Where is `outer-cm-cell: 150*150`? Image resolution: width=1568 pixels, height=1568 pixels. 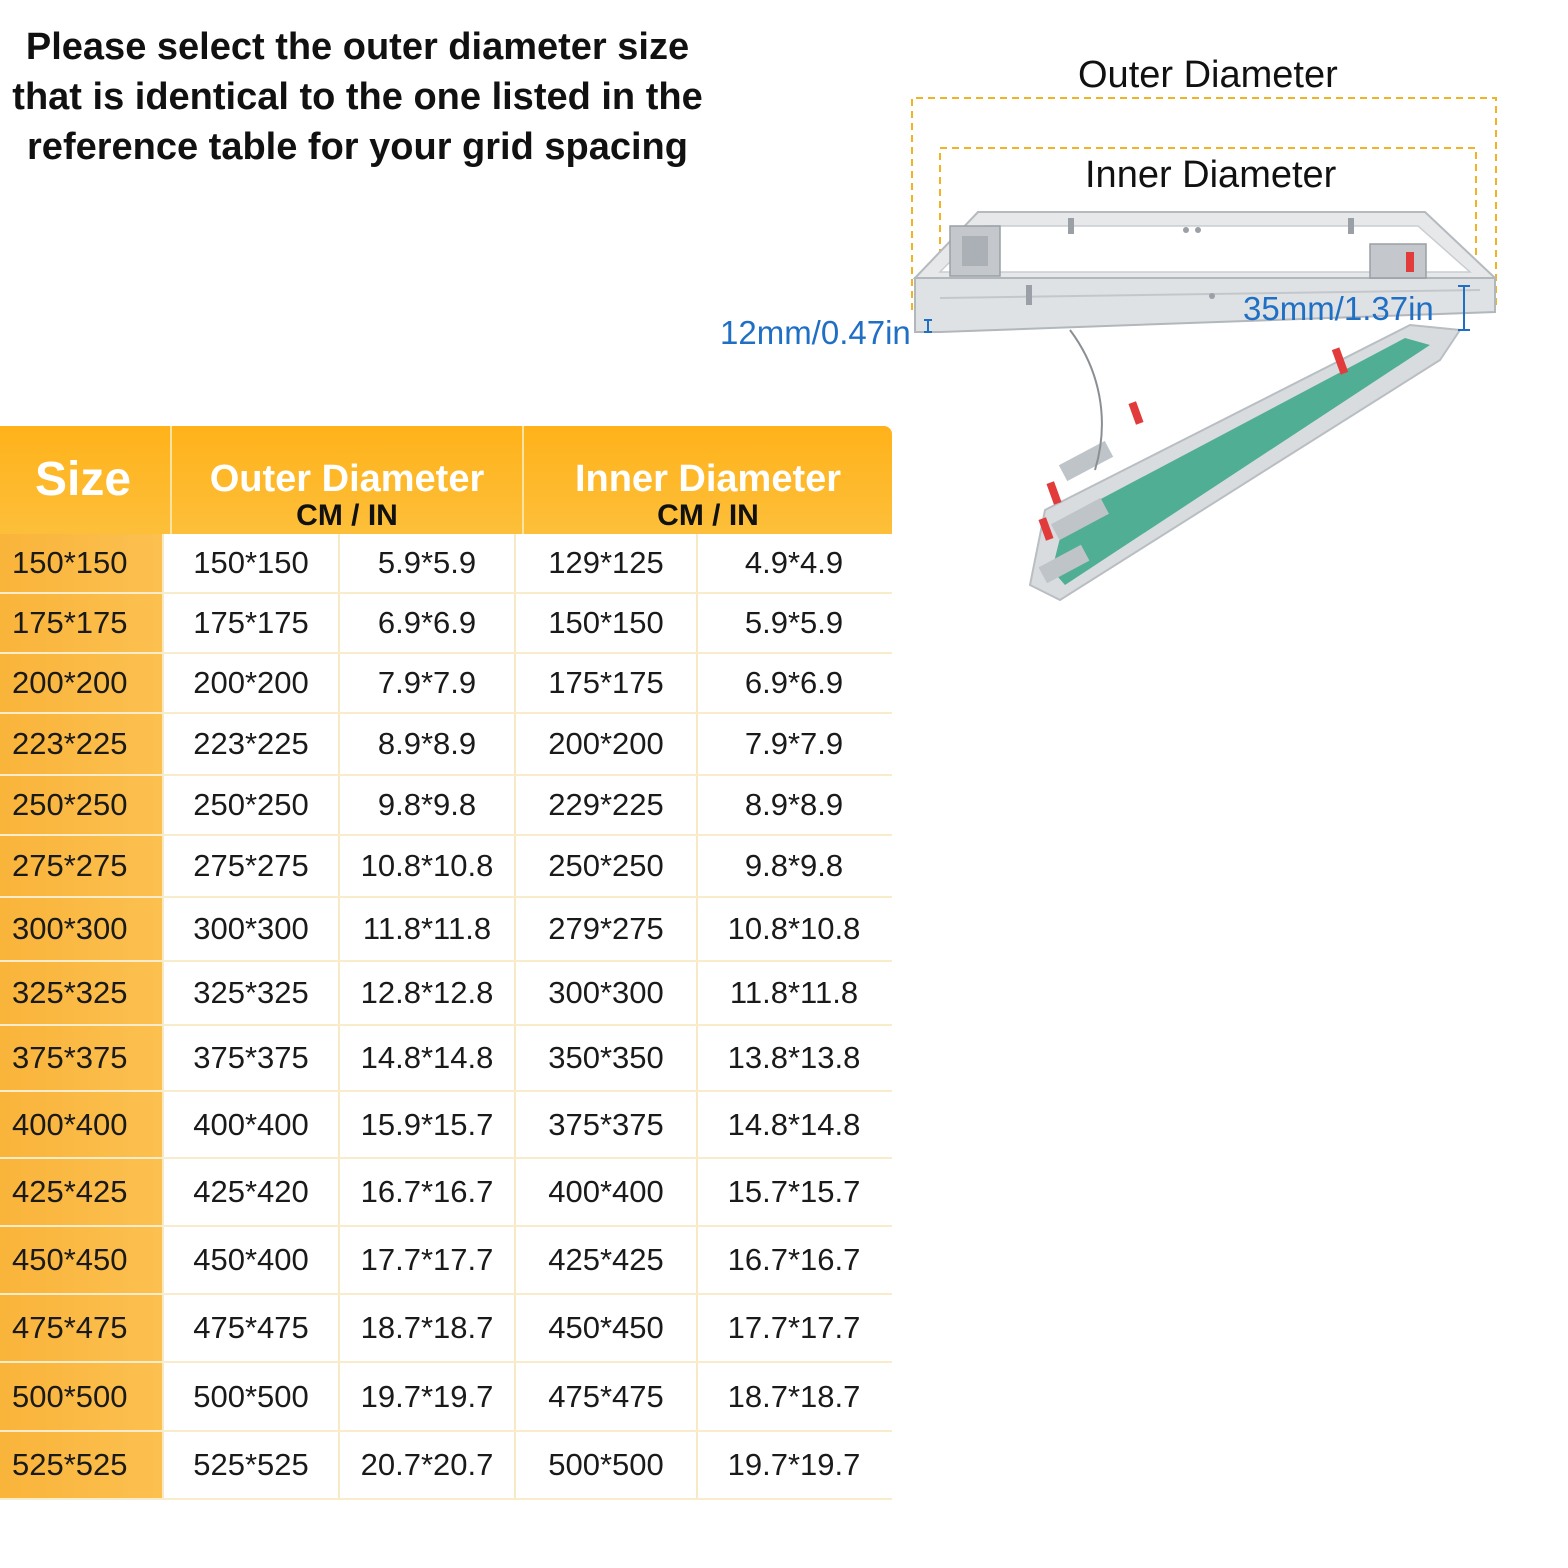 outer-cm-cell: 150*150 is located at coordinates (250, 563).